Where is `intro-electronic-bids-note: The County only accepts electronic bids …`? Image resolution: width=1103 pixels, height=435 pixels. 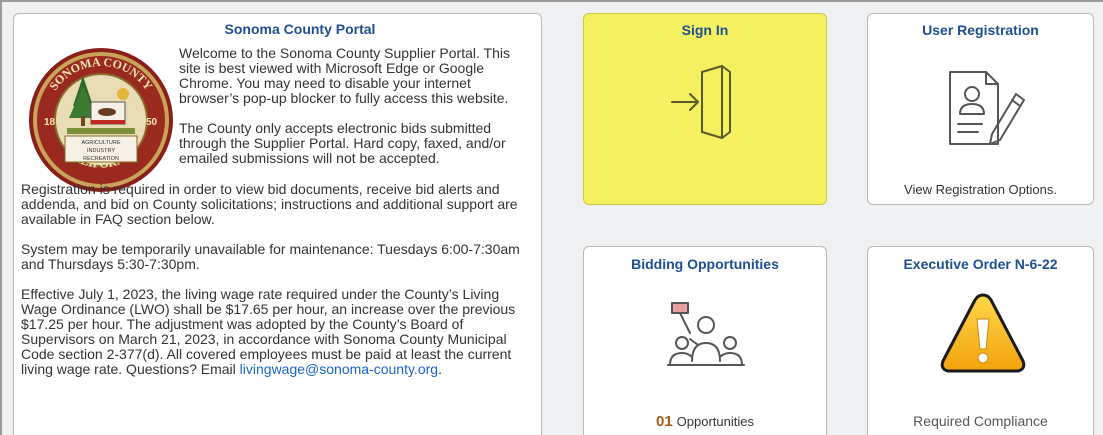 intro-electronic-bids-note: The County only accepts electronic bids … is located at coordinates (342, 143).